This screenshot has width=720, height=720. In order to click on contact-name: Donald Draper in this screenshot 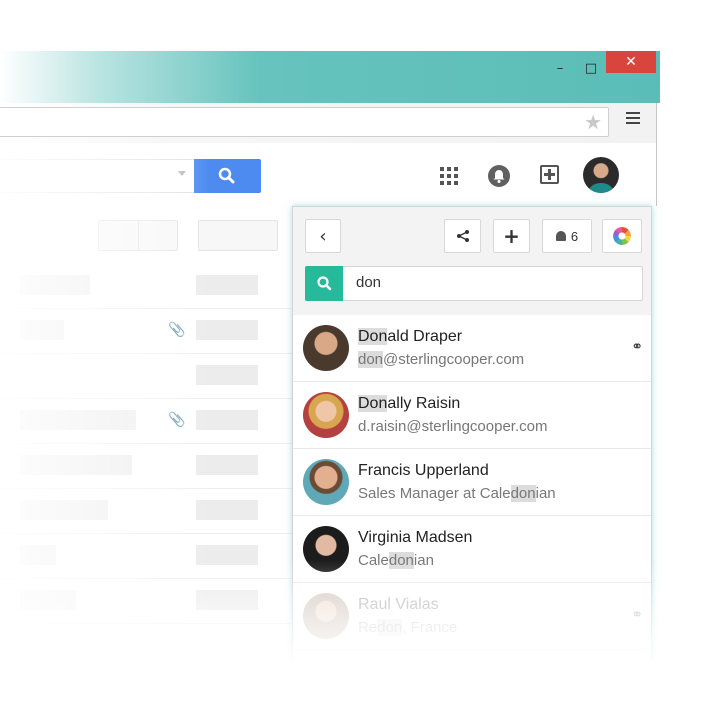, I will do `click(410, 336)`.